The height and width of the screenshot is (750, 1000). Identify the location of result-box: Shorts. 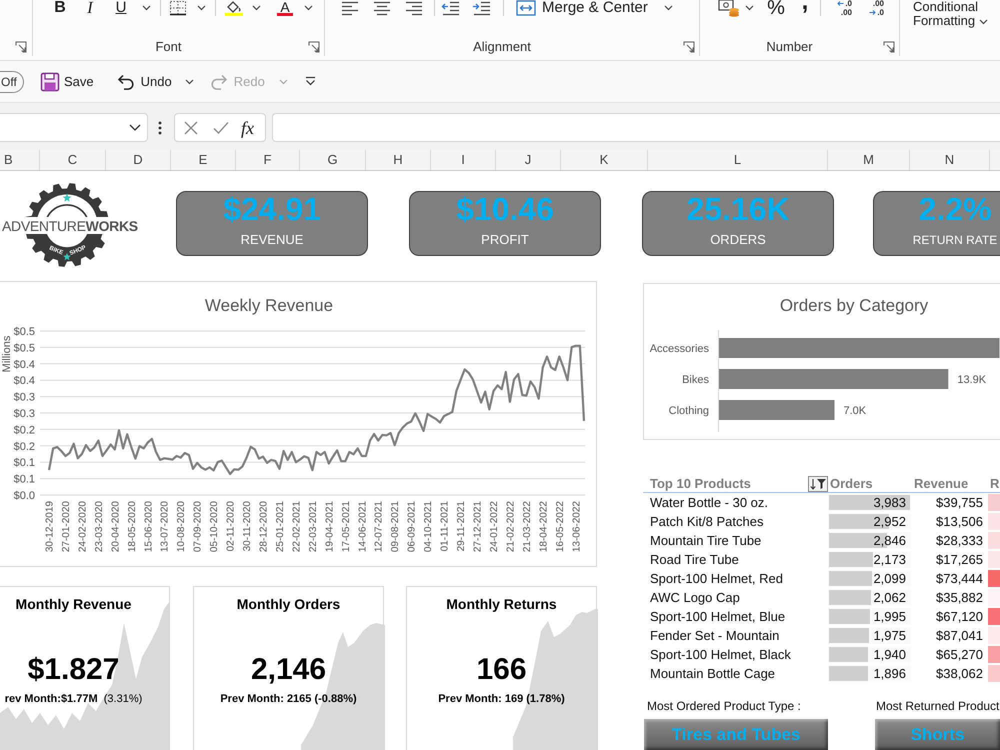
(937, 734).